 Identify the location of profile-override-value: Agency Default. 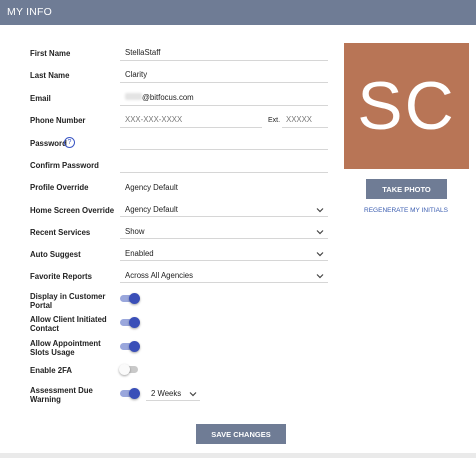
(151, 187).